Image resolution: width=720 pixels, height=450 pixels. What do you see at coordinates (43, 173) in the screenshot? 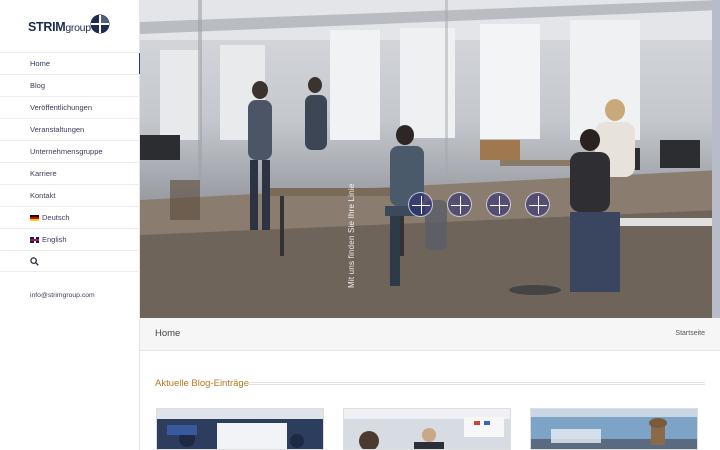
I see `nav-item-label: Karriere` at bounding box center [43, 173].